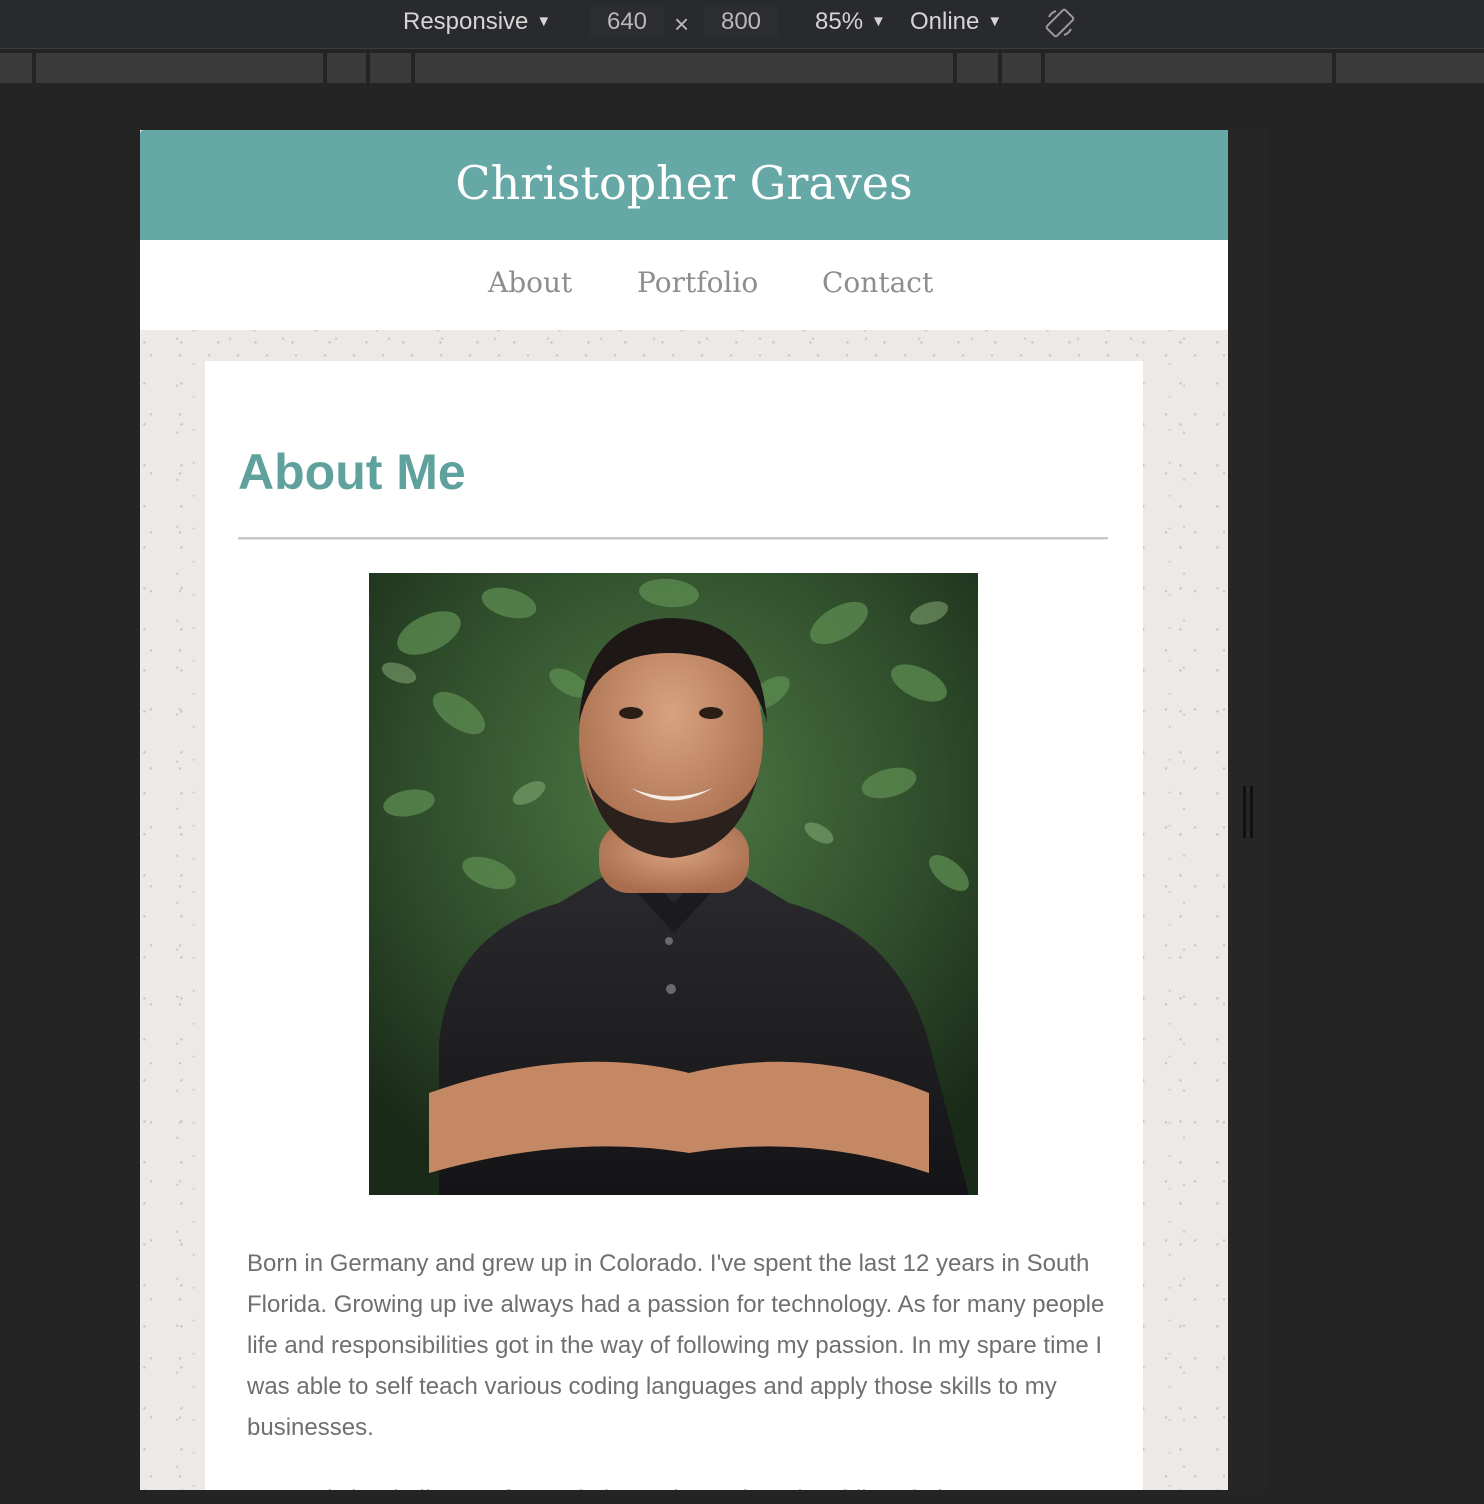 This screenshot has height=1504, width=1484. I want to click on network-select-label: Online, so click(945, 21).